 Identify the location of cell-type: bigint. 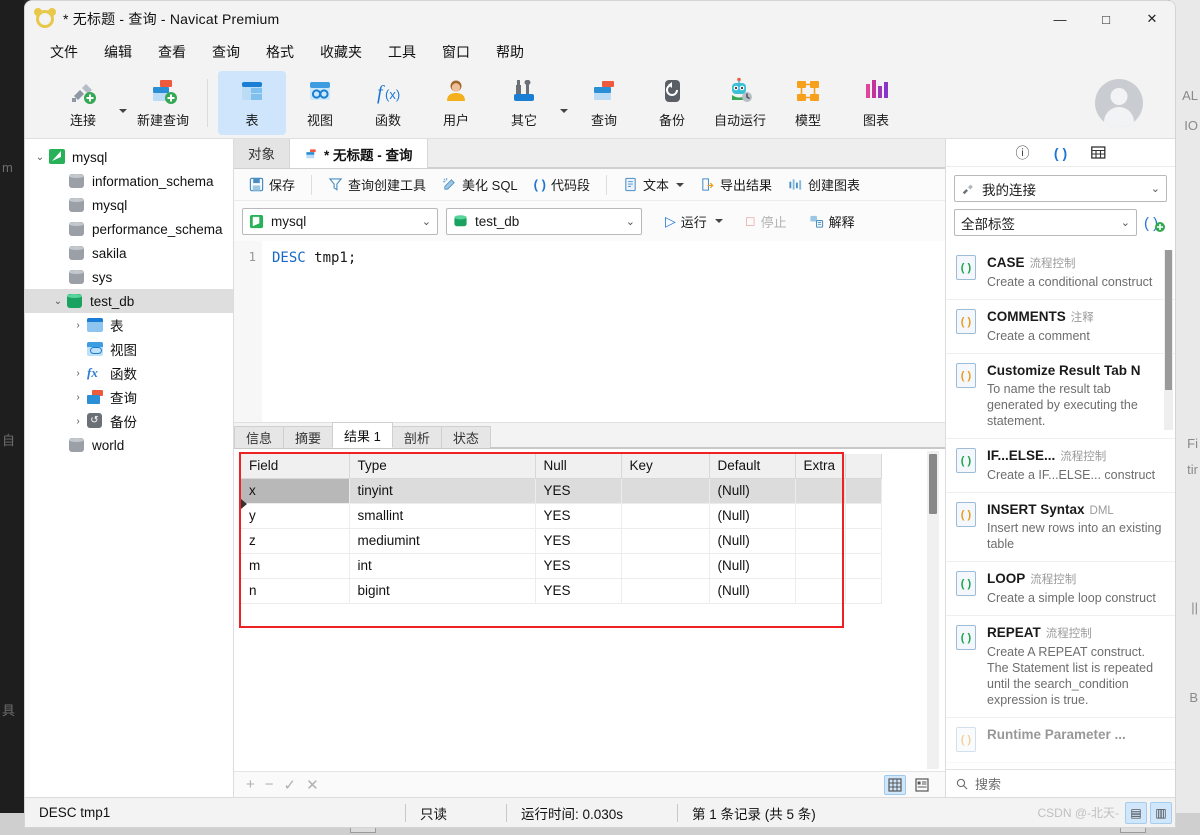
(442, 591).